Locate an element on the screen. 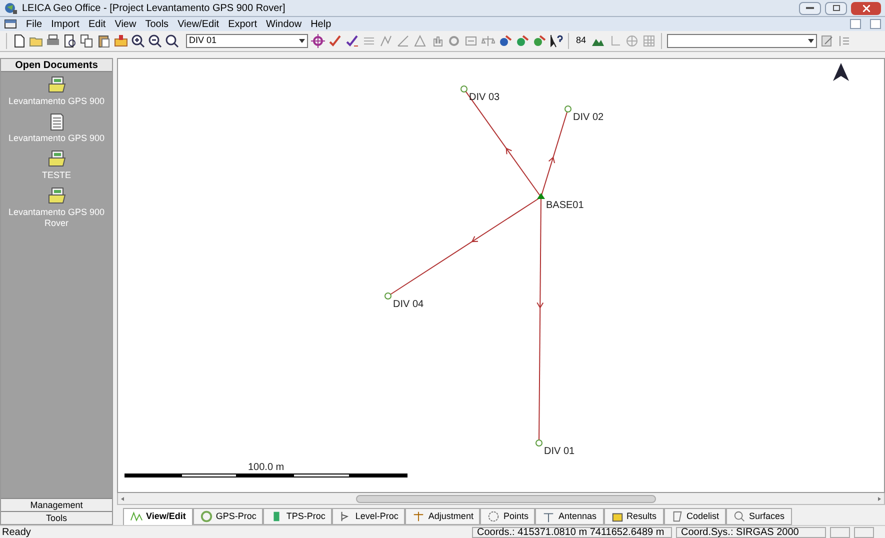 This screenshot has width=885, height=538. base-point-marker is located at coordinates (541, 196).